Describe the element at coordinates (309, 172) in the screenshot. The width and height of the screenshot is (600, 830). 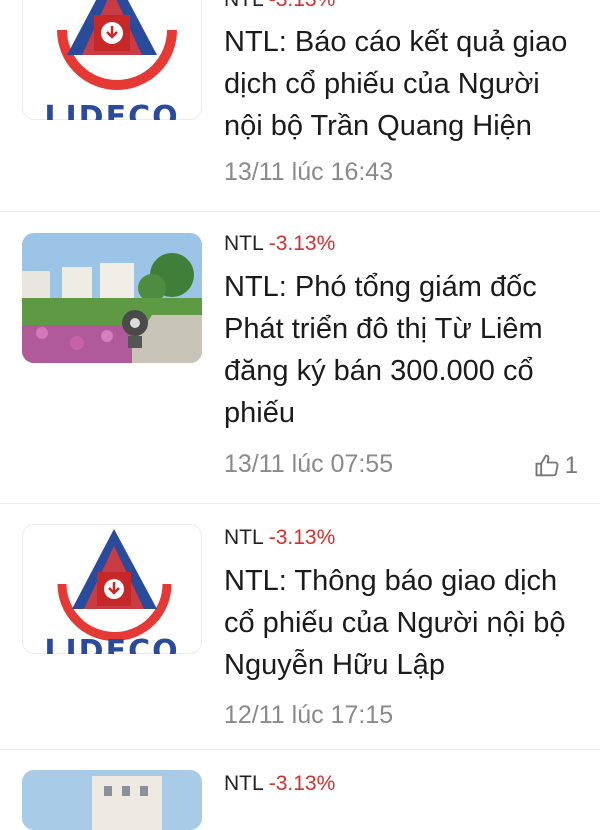
I see `news-time: 13/11 lúc 16:43` at that location.